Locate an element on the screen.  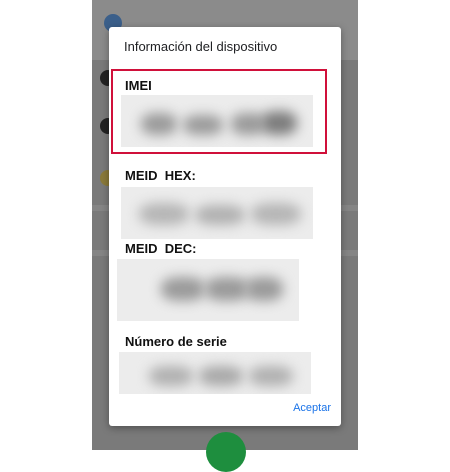
imei-highlight-box is located at coordinates (219, 111).